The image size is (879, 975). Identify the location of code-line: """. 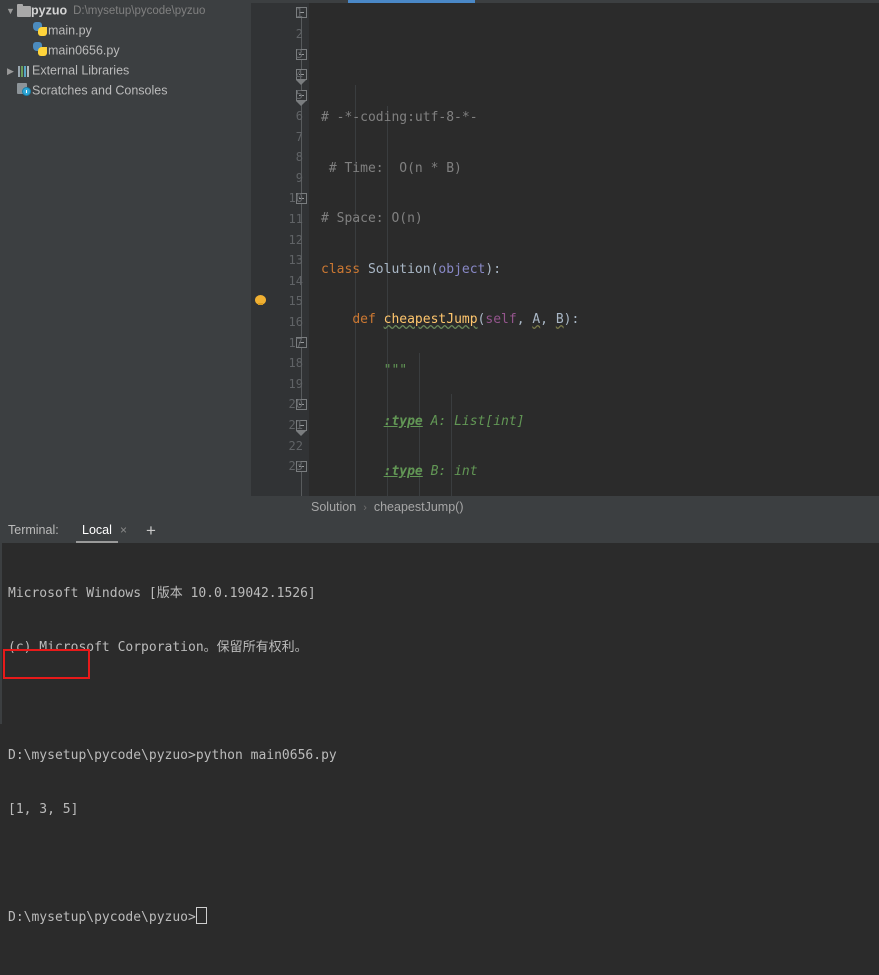
(594, 371).